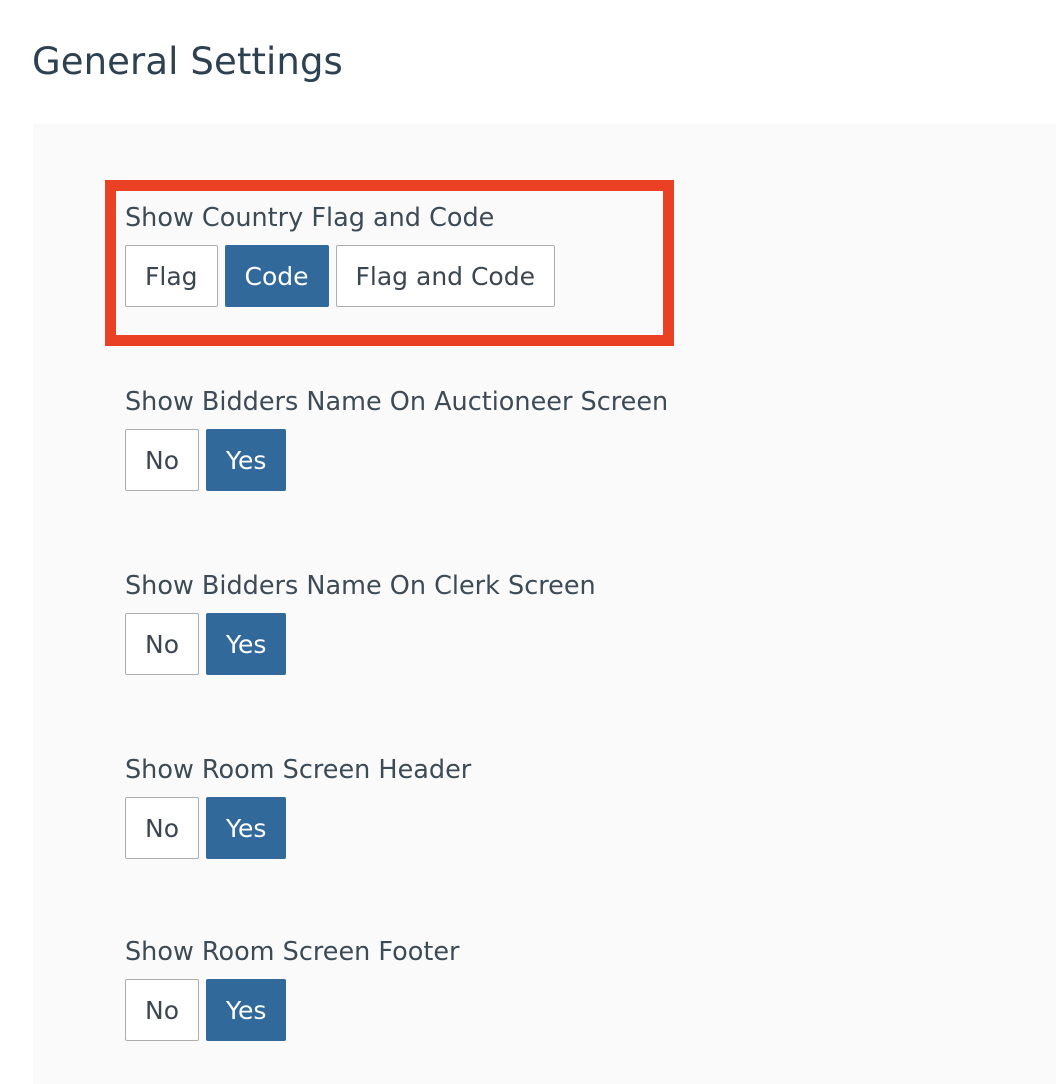 The width and height of the screenshot is (1056, 1084). Describe the element at coordinates (298, 770) in the screenshot. I see `setting-label: Show Room Screen Header` at that location.